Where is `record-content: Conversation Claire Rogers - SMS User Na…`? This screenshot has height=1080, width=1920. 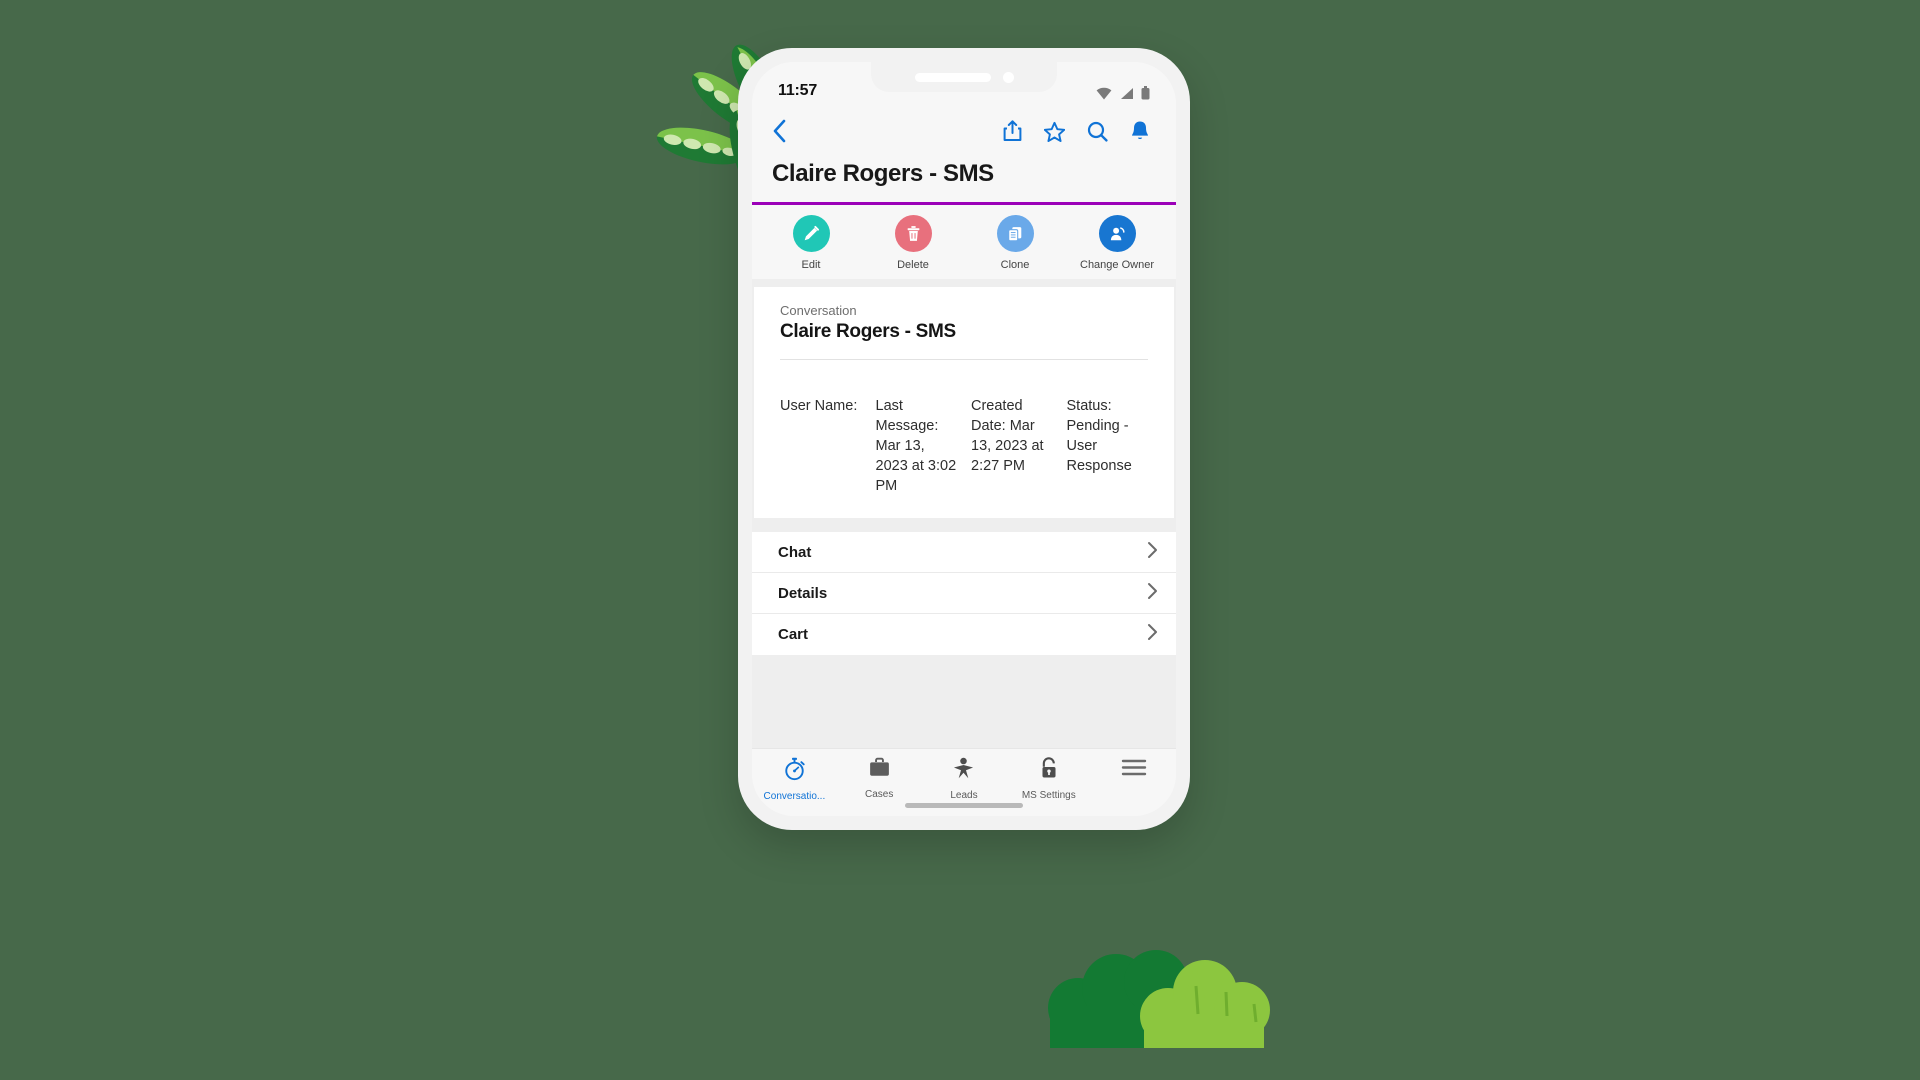 record-content: Conversation Claire Rogers - SMS User Na… is located at coordinates (964, 519).